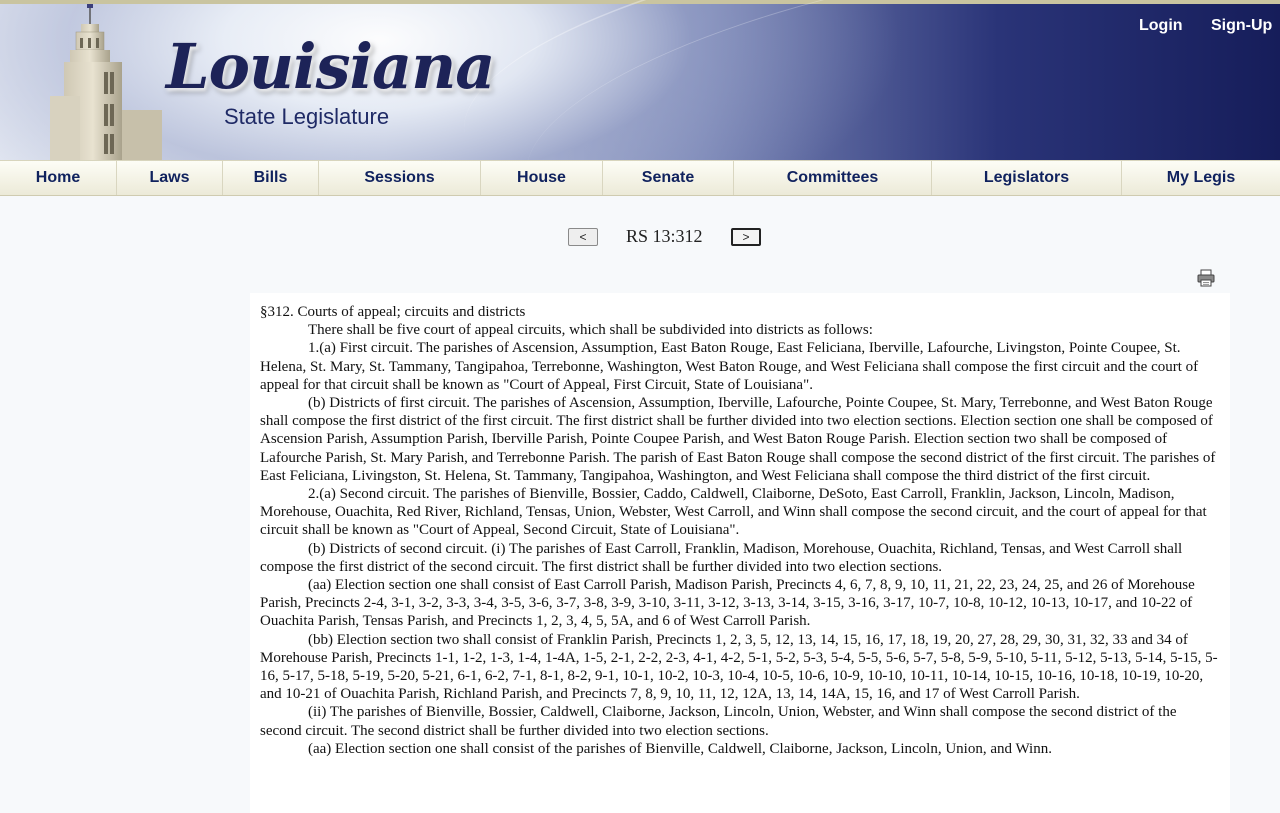 This screenshot has width=1280, height=813. Describe the element at coordinates (106, 82) in the screenshot. I see `capitol-building-icon` at that location.